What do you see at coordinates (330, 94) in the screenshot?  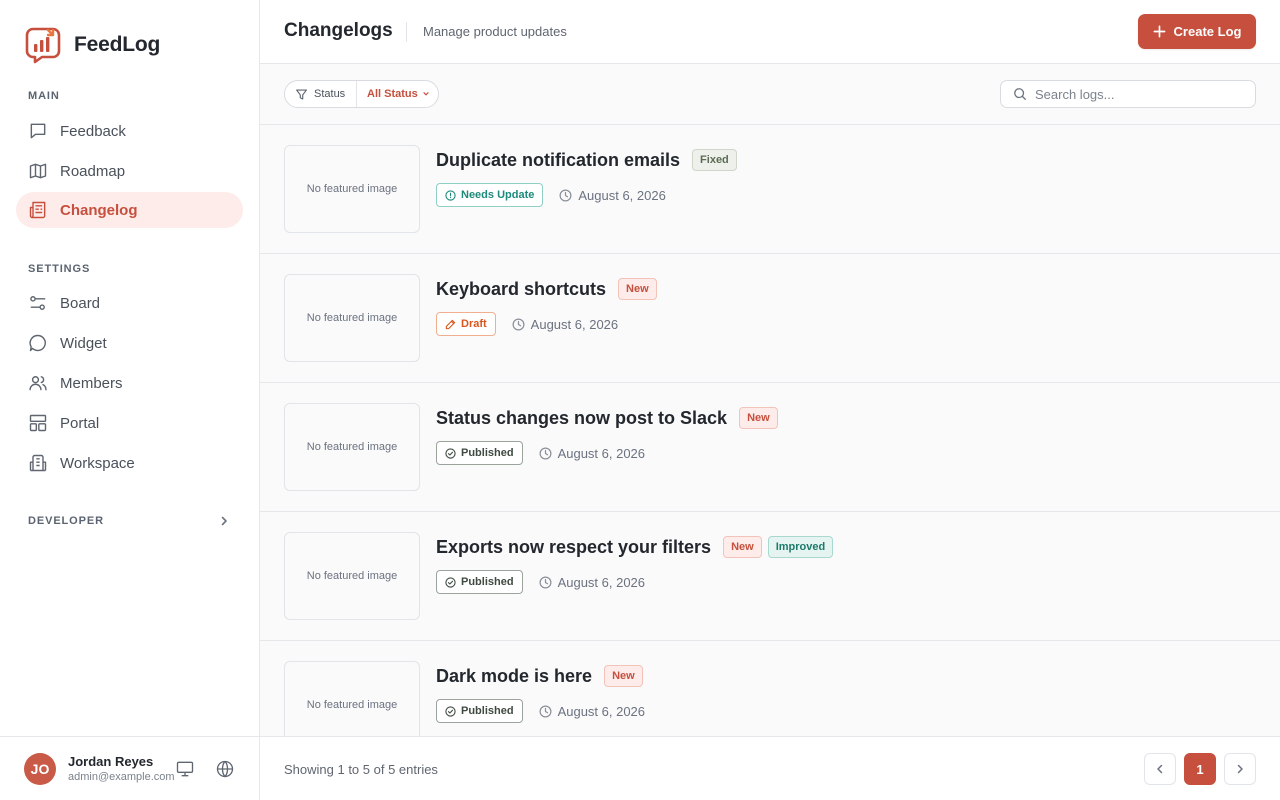 I see `filter-label-text: Status` at bounding box center [330, 94].